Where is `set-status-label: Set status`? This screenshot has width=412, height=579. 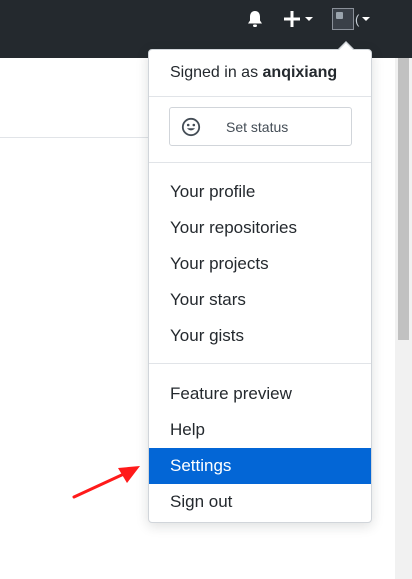
set-status-label: Set status is located at coordinates (257, 127).